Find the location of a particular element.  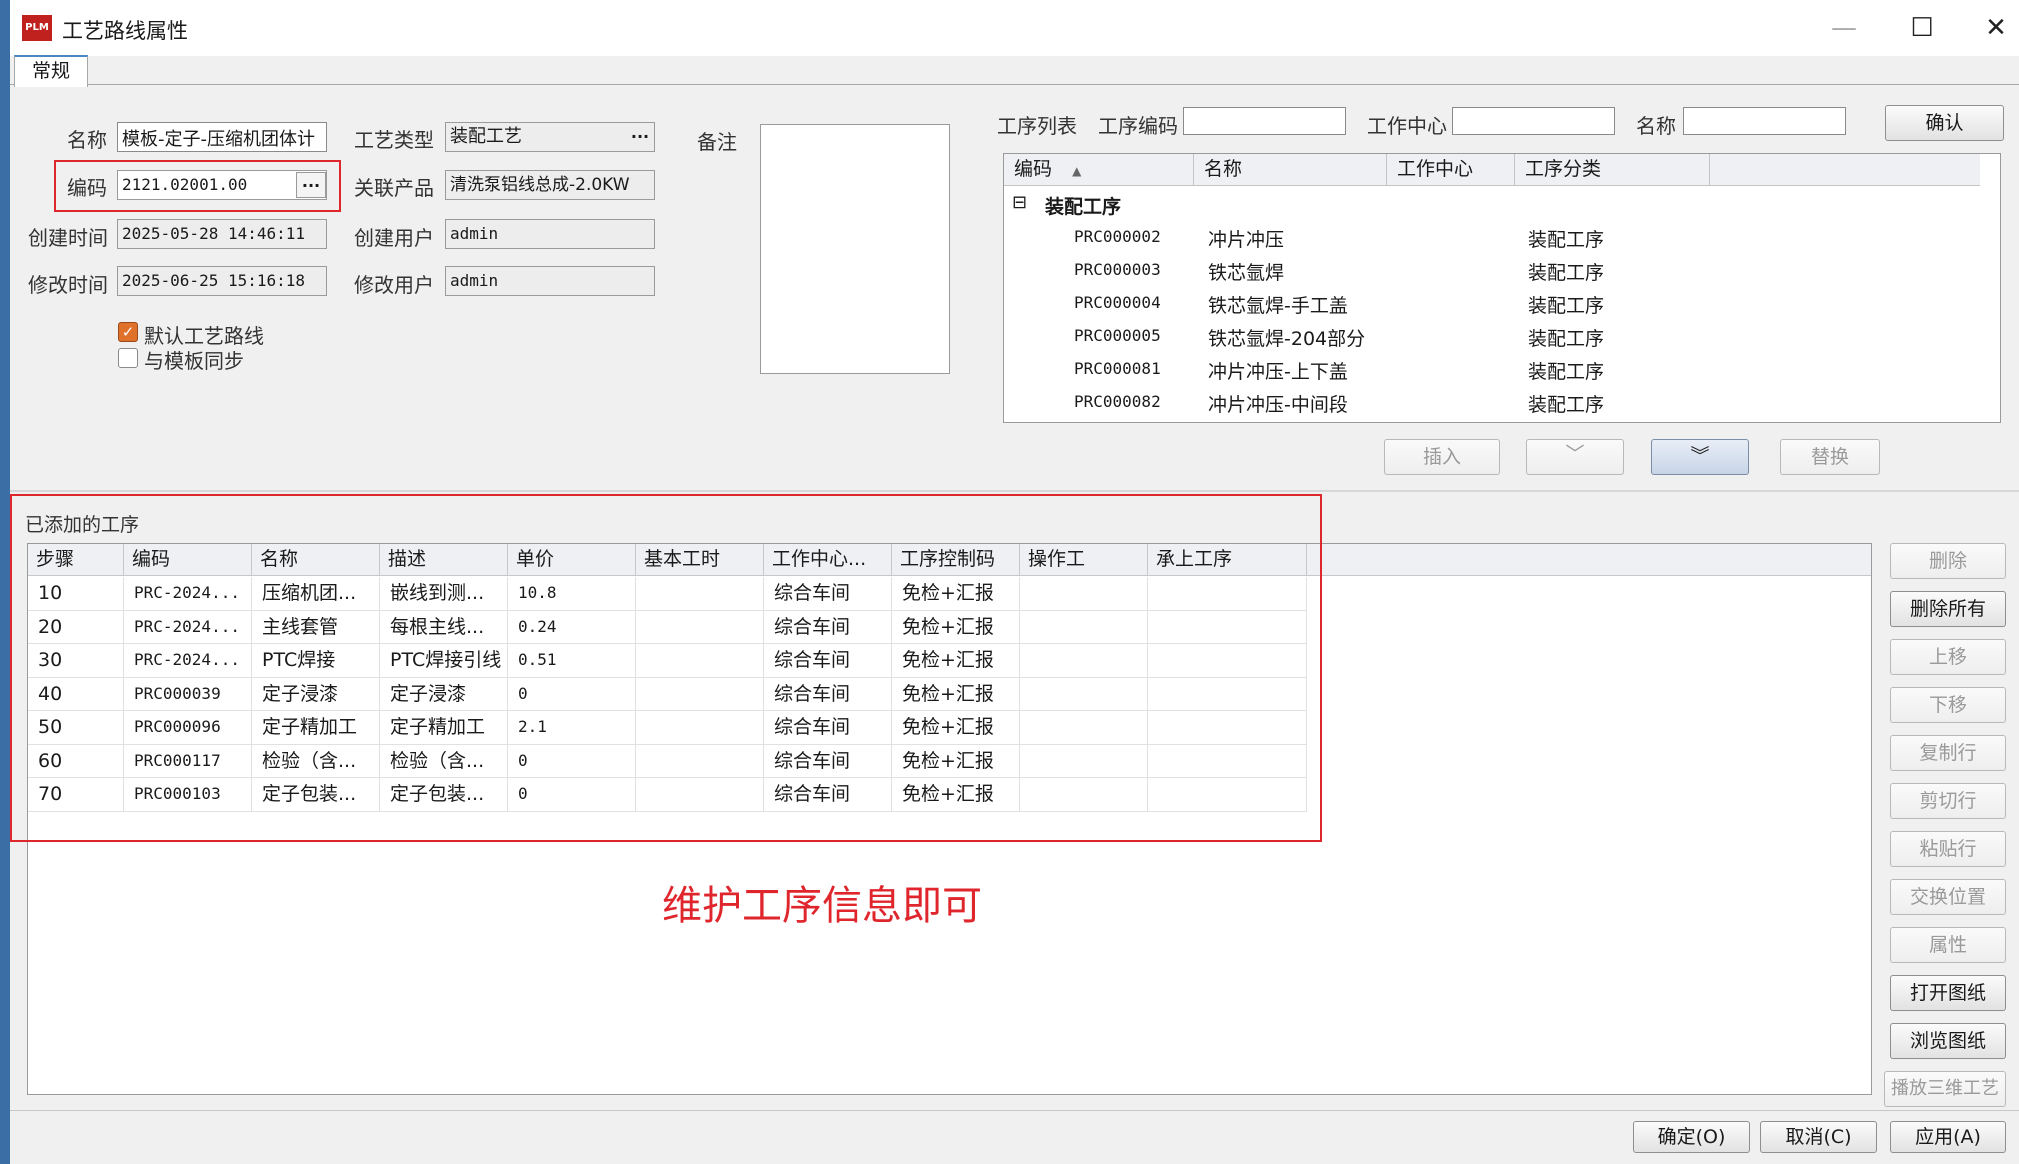

linked-product-field: 清洗泵铝线总成-2.0KW is located at coordinates (550, 185).